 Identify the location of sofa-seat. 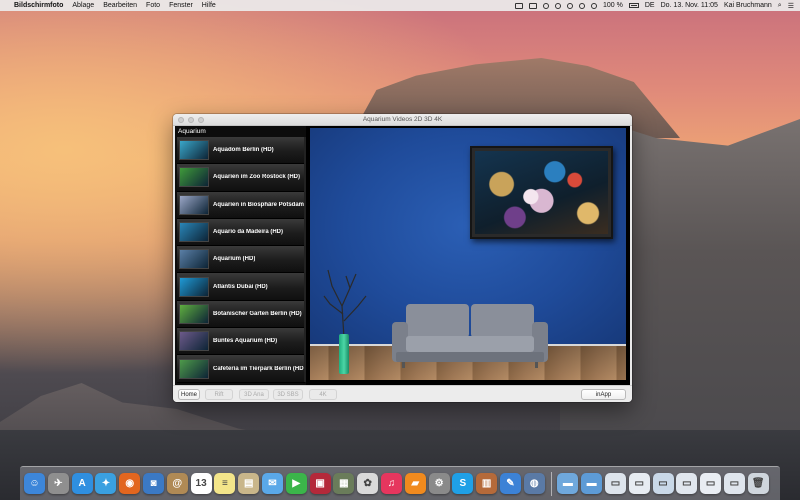
(470, 344).